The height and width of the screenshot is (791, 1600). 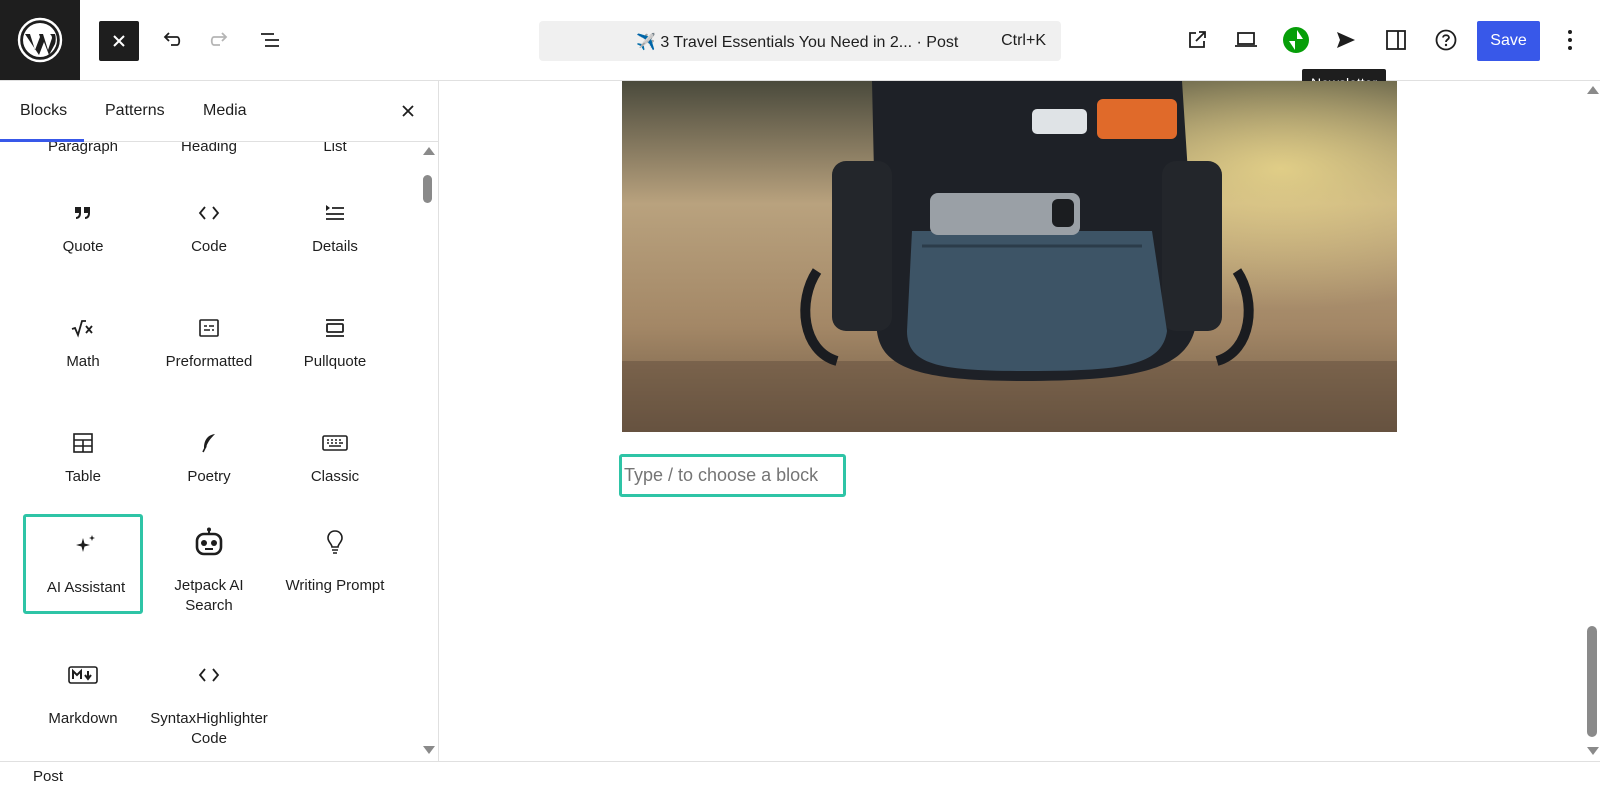 What do you see at coordinates (83, 148) in the screenshot?
I see `block-label-paragraph: Paragraph` at bounding box center [83, 148].